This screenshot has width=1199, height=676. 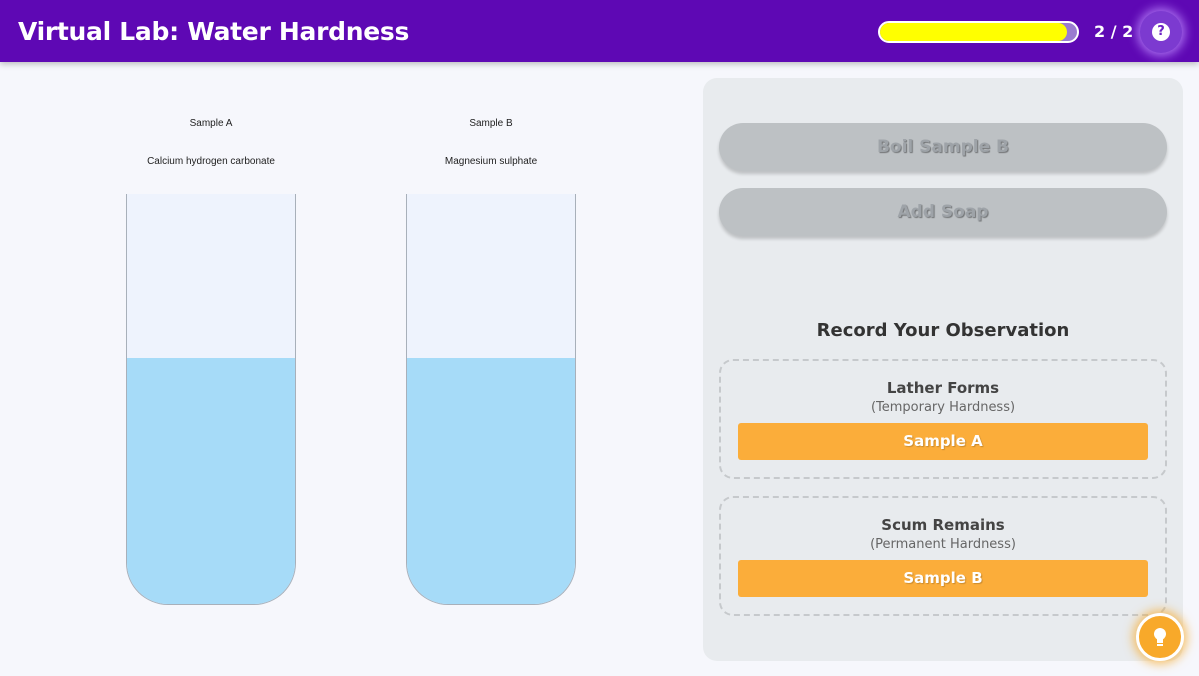 I want to click on help-button: ?, so click(x=1161, y=32).